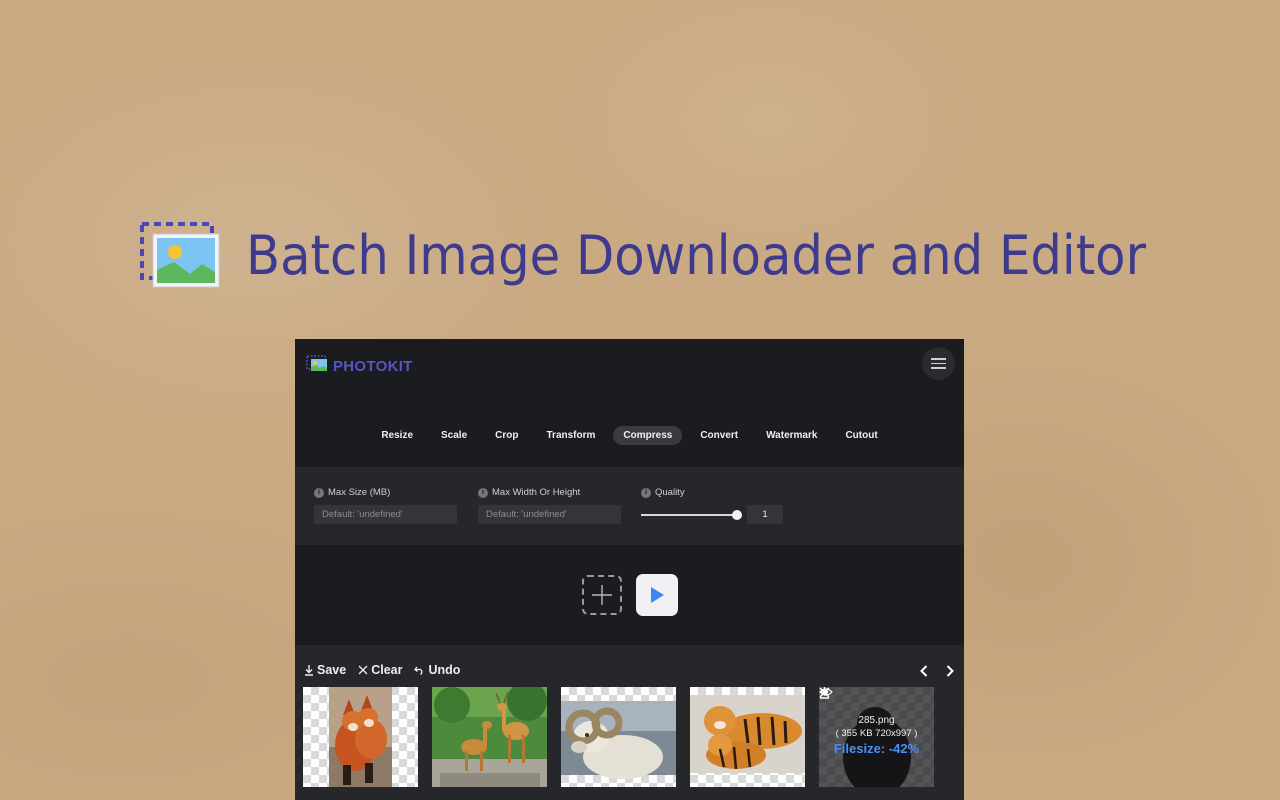 The image size is (1280, 800). I want to click on chevron-left-icon, so click(924, 671).